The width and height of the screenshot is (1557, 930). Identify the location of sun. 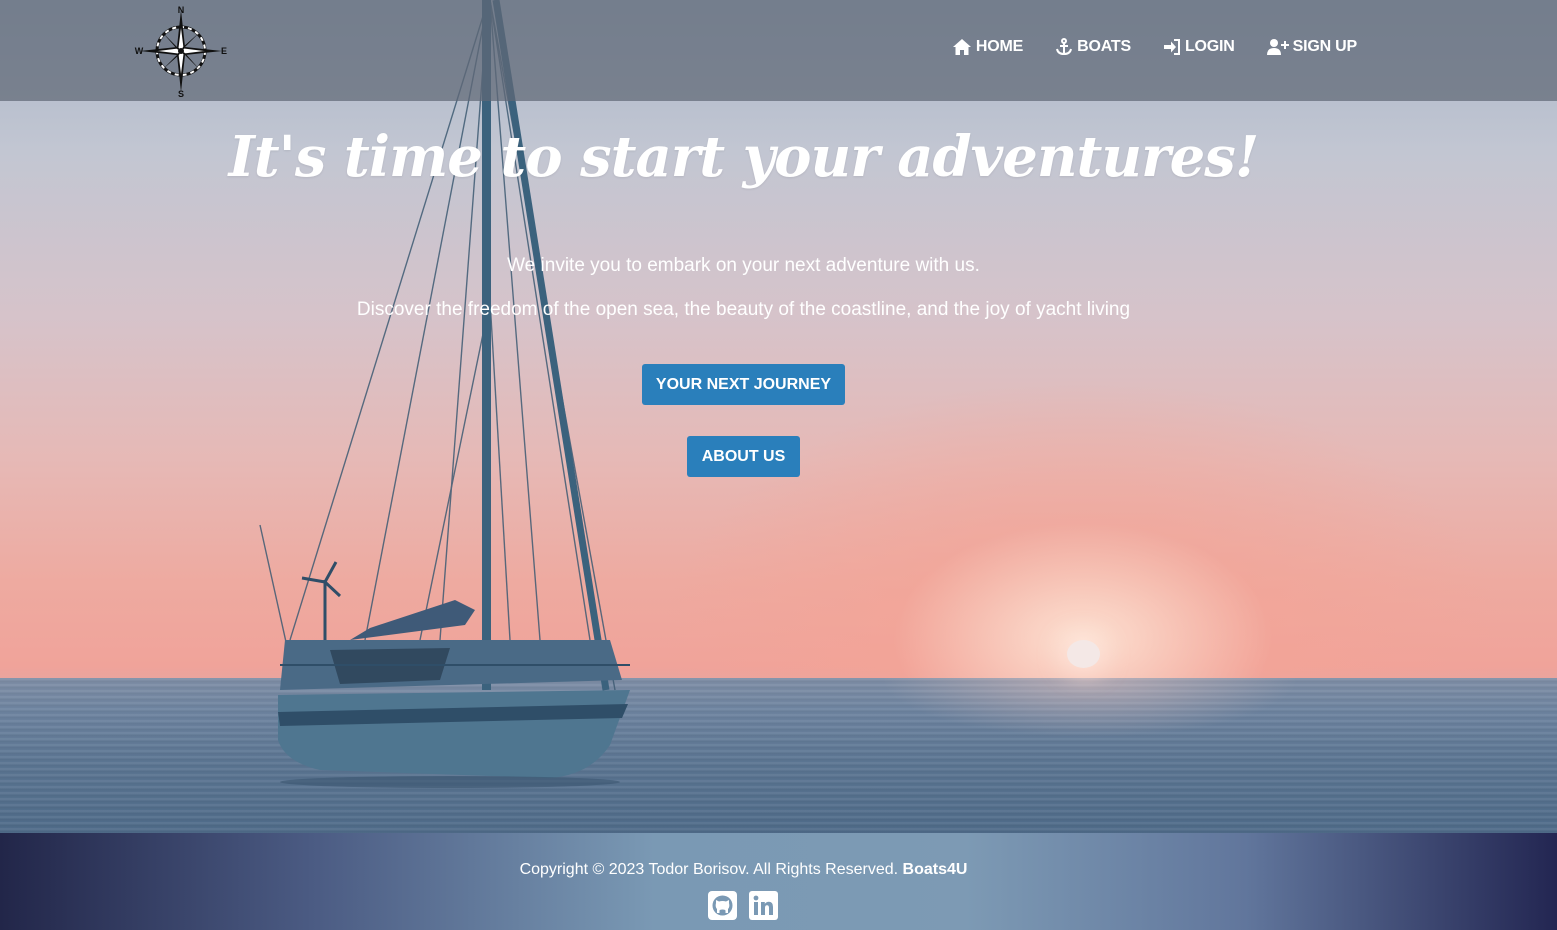
(1083, 654).